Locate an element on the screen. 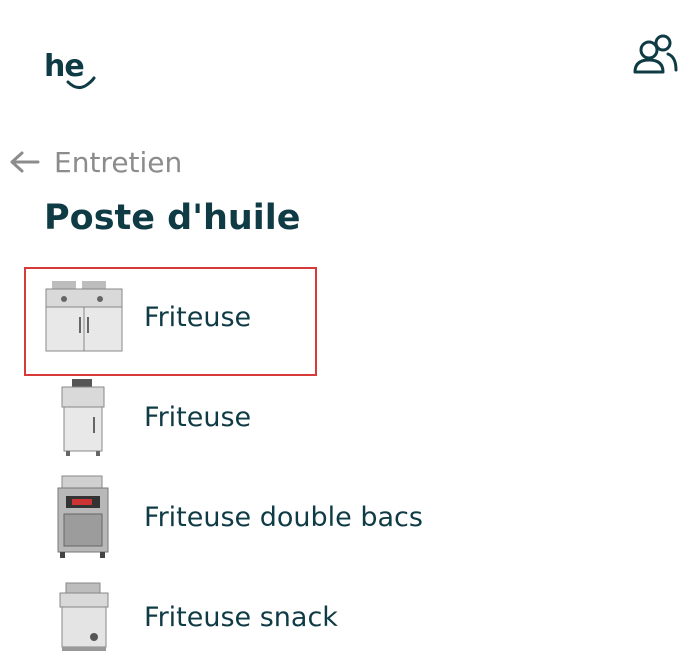 This screenshot has height=672, width=694. item-label: Friteuse double bacs is located at coordinates (283, 517).